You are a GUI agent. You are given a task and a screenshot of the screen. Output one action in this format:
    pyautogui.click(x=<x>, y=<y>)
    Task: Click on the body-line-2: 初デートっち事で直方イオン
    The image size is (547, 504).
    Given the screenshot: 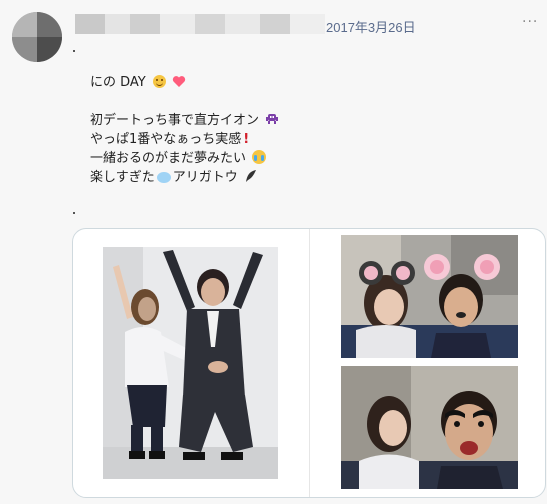 What is the action you would take?
    pyautogui.click(x=184, y=120)
    